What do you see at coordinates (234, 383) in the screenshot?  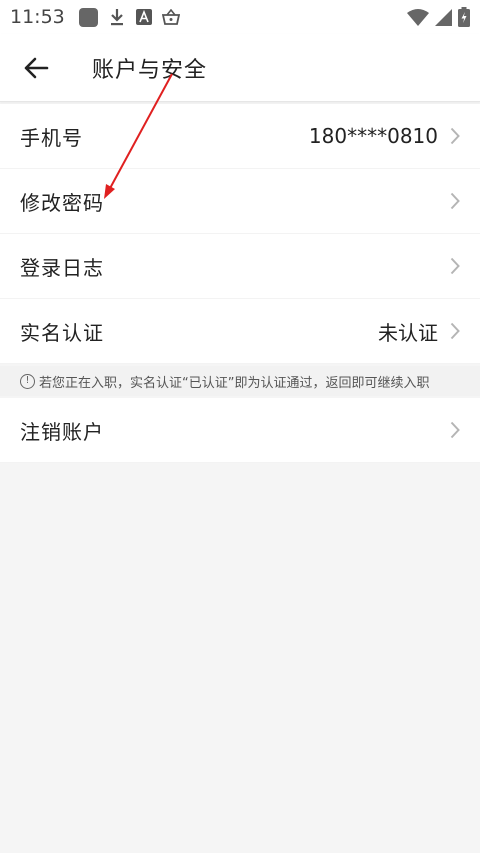 I see `notice-text: 若您正在入职，实名认证“已认证”即为认证通过，返回即可继续入职` at bounding box center [234, 383].